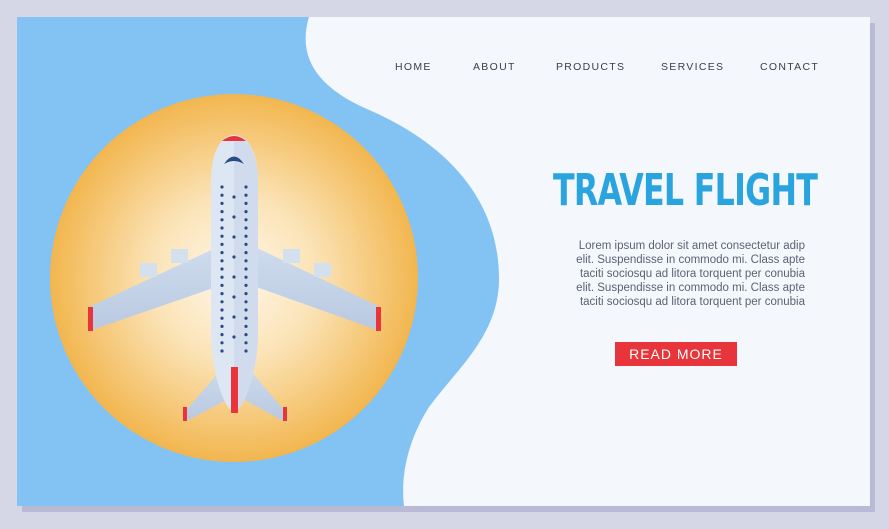  I want to click on nav-contact: CONTACT, so click(789, 67).